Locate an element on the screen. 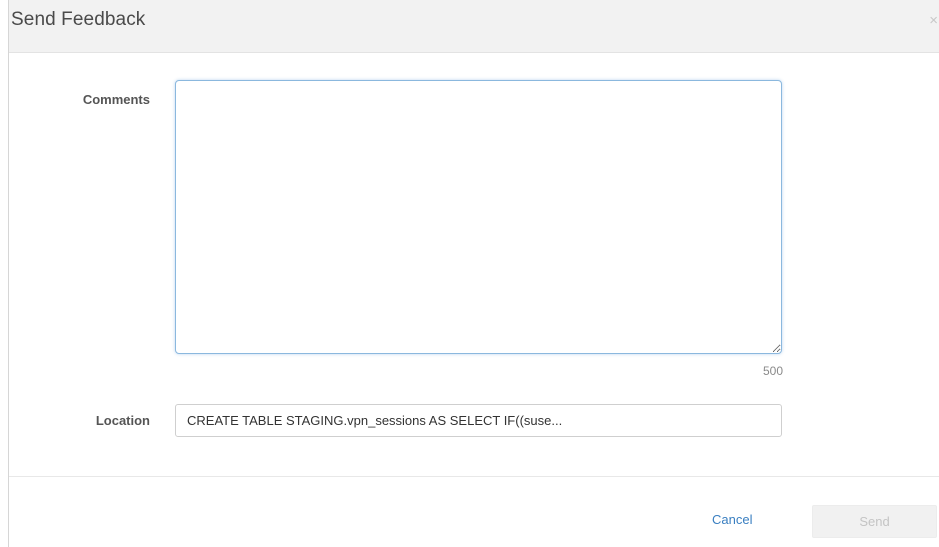 This screenshot has height=547, width=939. dialog-header: Send Feedback × is located at coordinates (474, 26).